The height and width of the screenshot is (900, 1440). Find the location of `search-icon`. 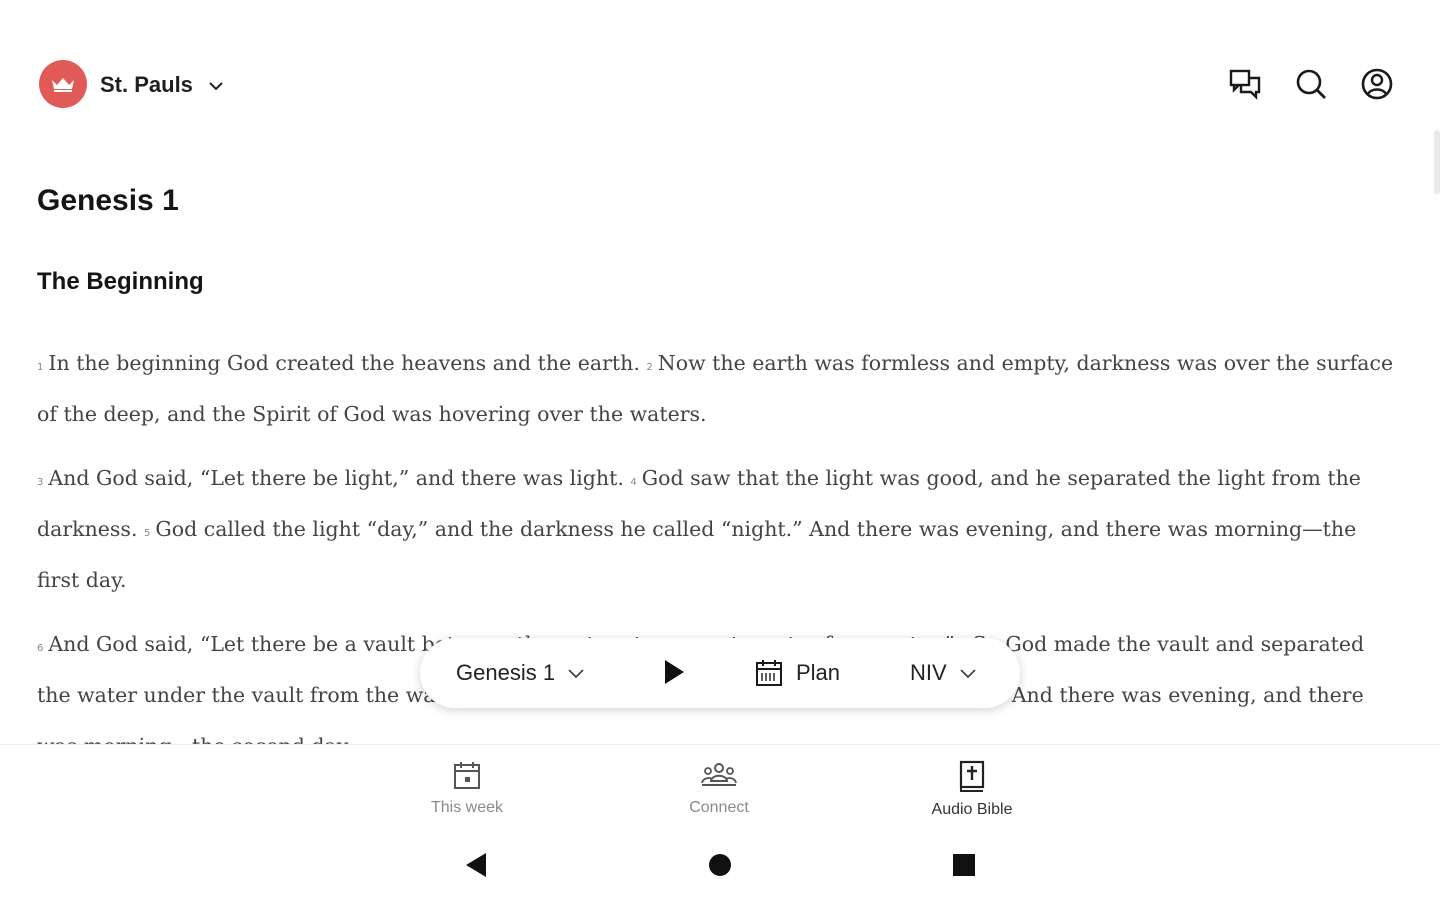

search-icon is located at coordinates (1311, 84).